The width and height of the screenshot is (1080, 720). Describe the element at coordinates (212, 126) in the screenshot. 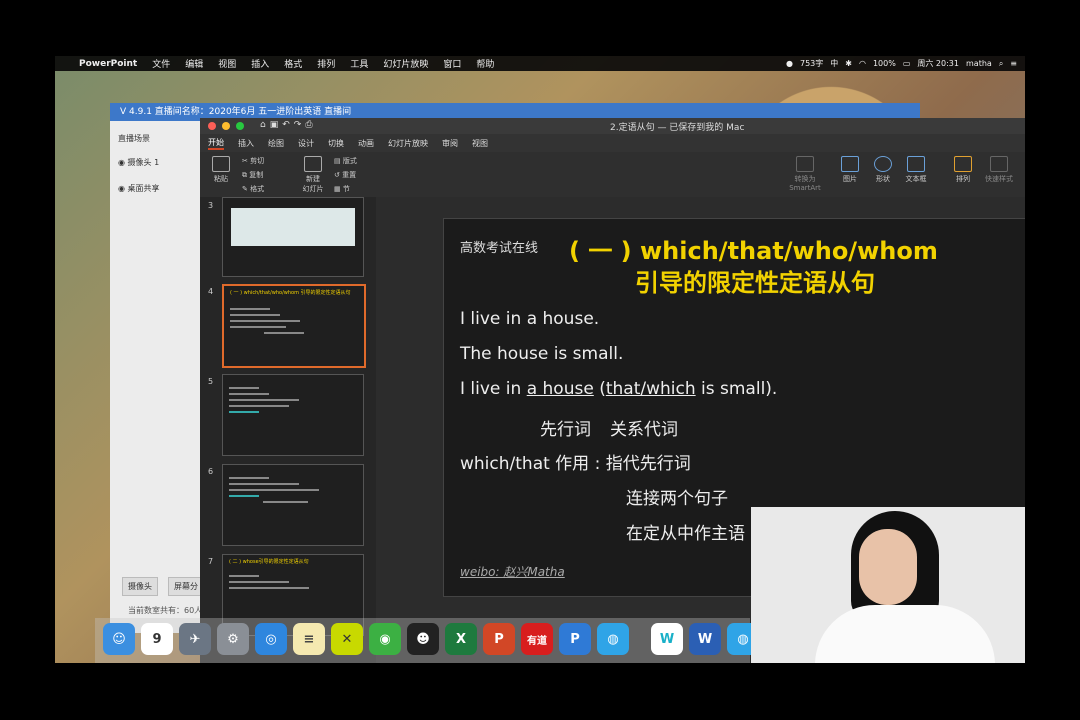

I see `close-icon` at that location.